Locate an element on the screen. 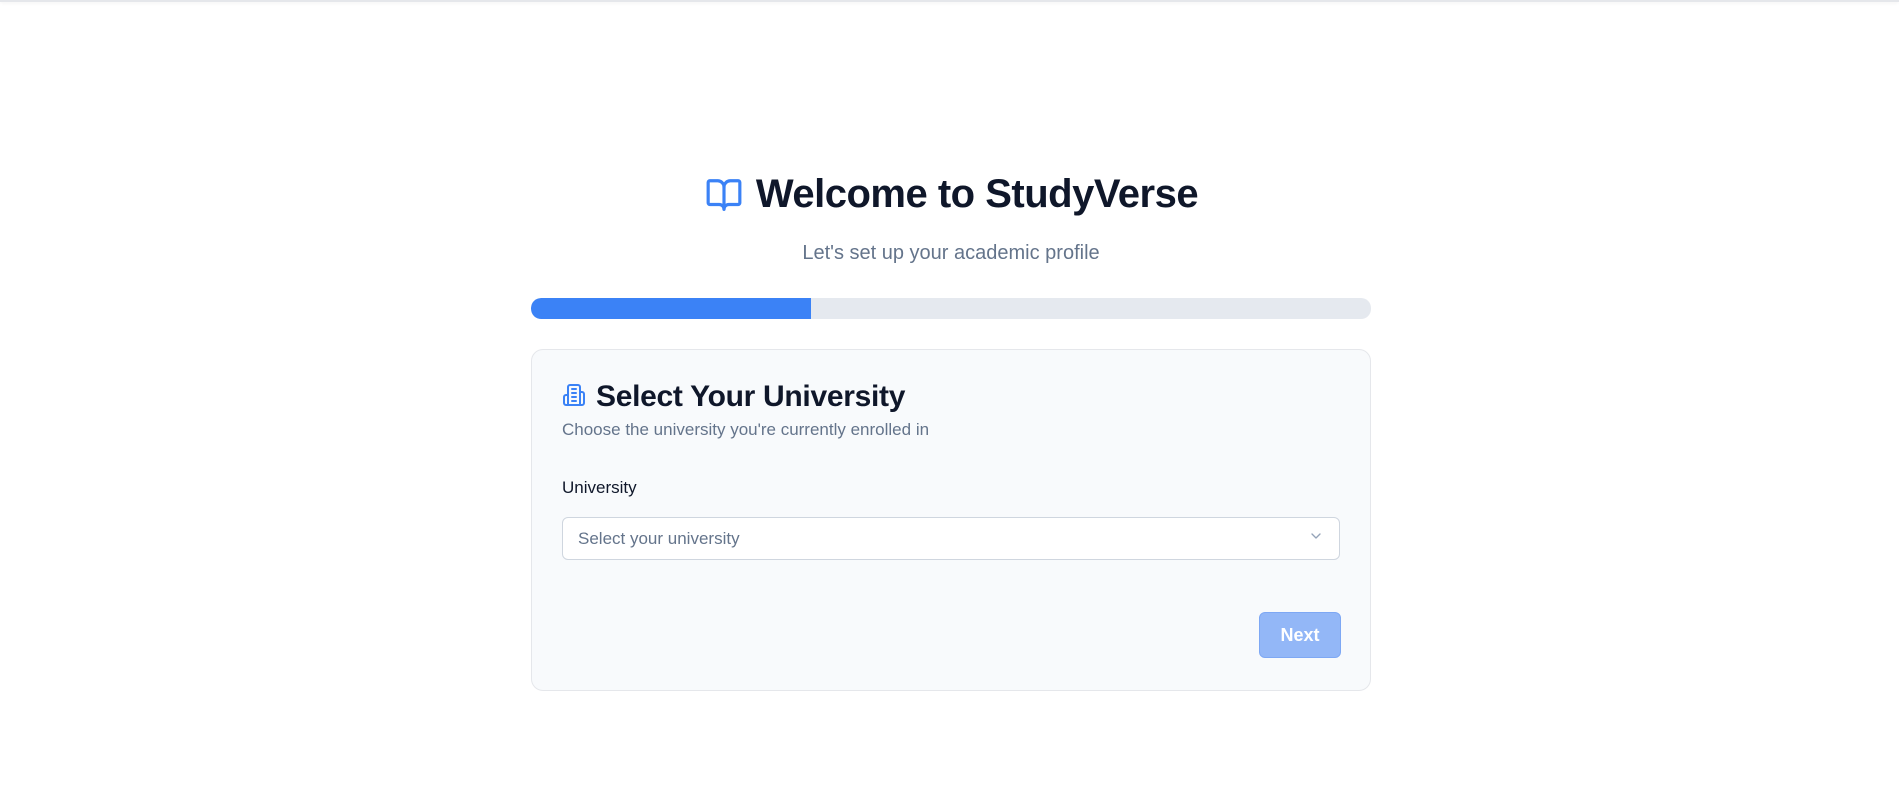 This screenshot has width=1899, height=805. page-subtitle: Let's set up your academic profile is located at coordinates (951, 253).